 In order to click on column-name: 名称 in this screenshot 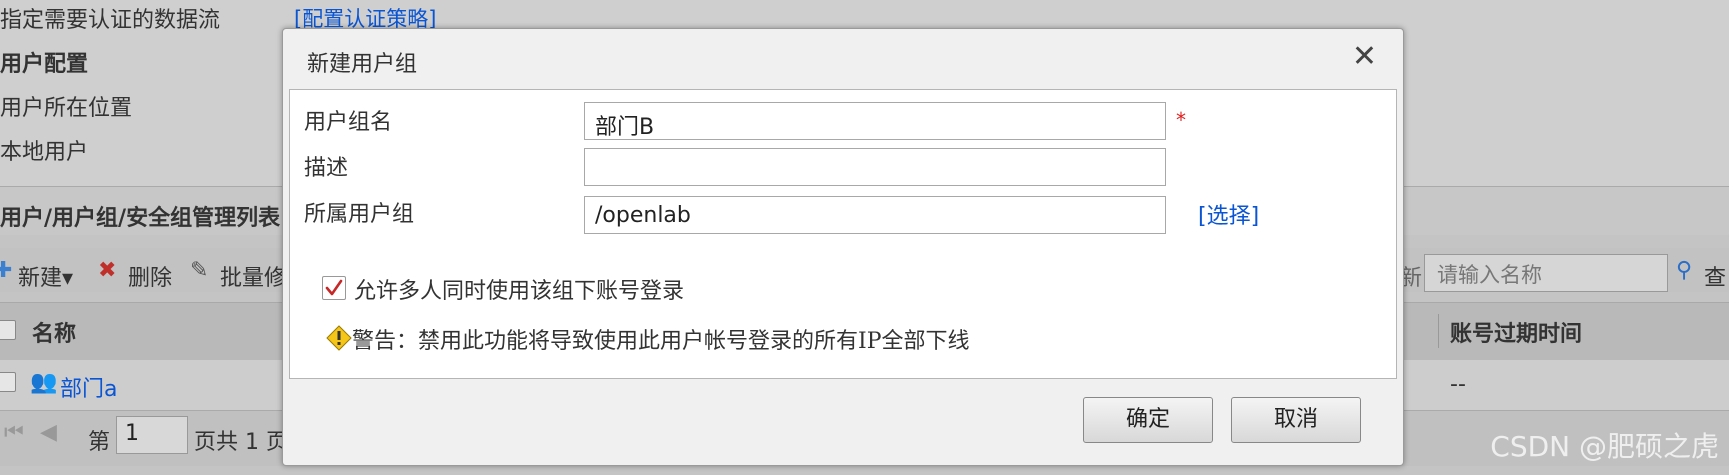, I will do `click(54, 334)`.